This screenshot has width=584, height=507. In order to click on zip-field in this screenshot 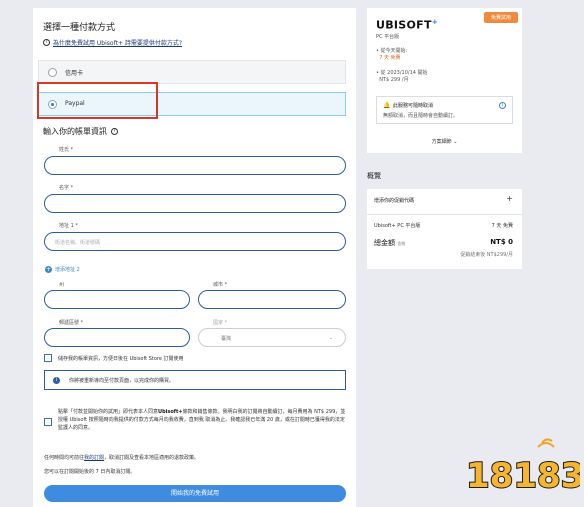, I will do `click(117, 337)`.